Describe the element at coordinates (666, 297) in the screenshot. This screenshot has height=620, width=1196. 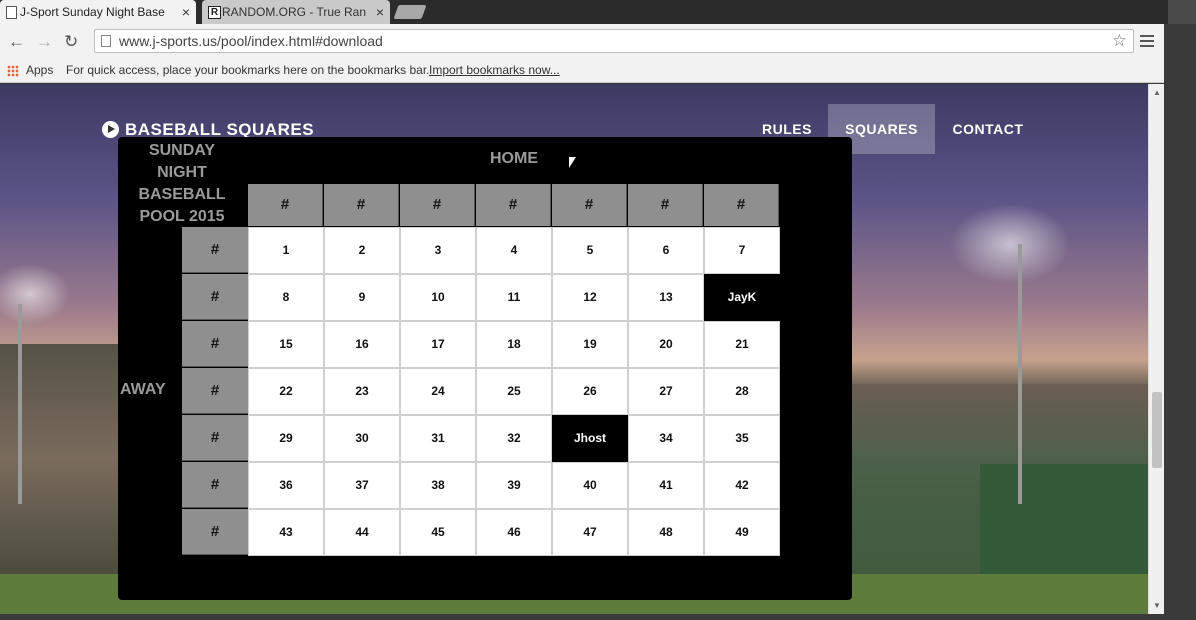
I see `pool-square: 13` at that location.